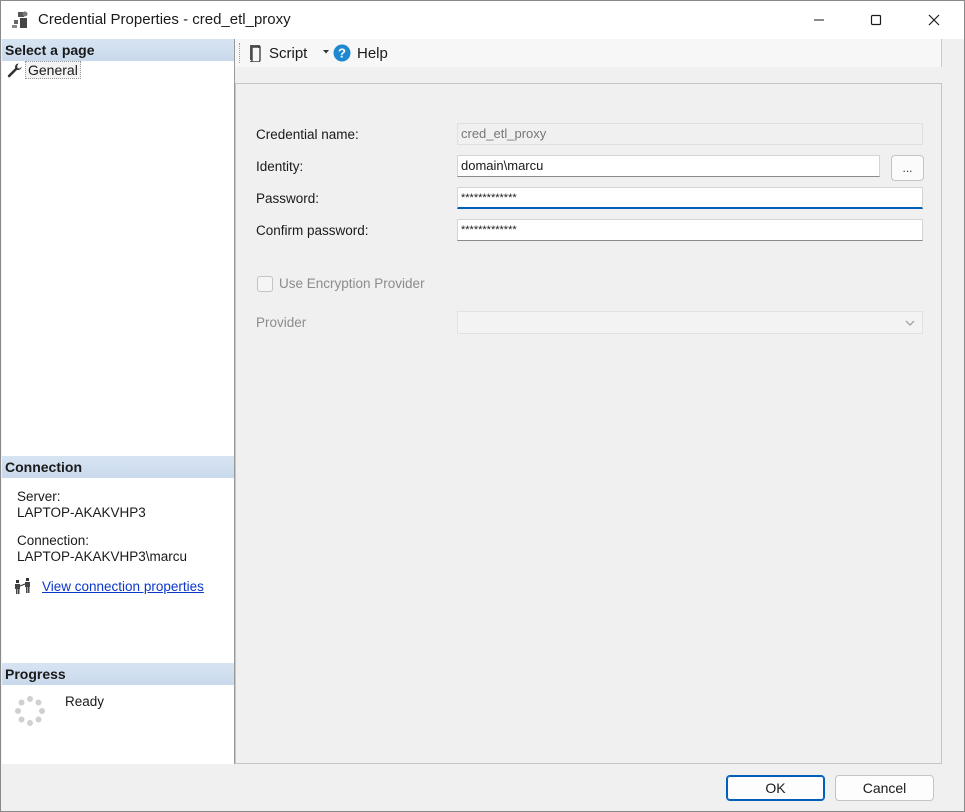 This screenshot has width=965, height=812. I want to click on minimize-icon, so click(819, 20).